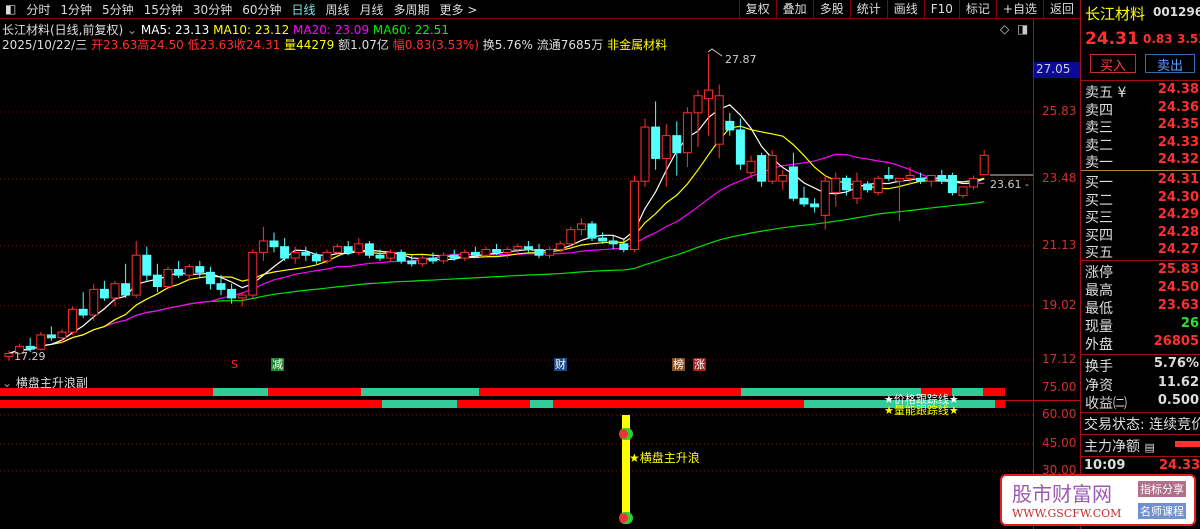 Image resolution: width=1200 pixels, height=529 pixels. What do you see at coordinates (1189, 323) in the screenshot?
I see `quote-value: 26` at bounding box center [1189, 323].